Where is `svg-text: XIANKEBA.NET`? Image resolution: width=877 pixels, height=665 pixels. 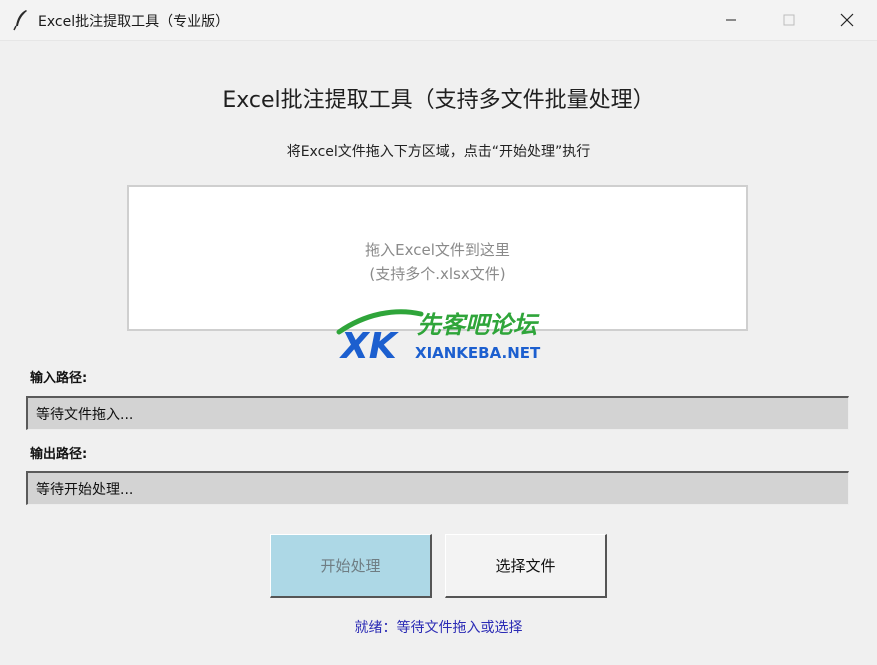 svg-text: XIANKEBA.NET is located at coordinates (478, 353).